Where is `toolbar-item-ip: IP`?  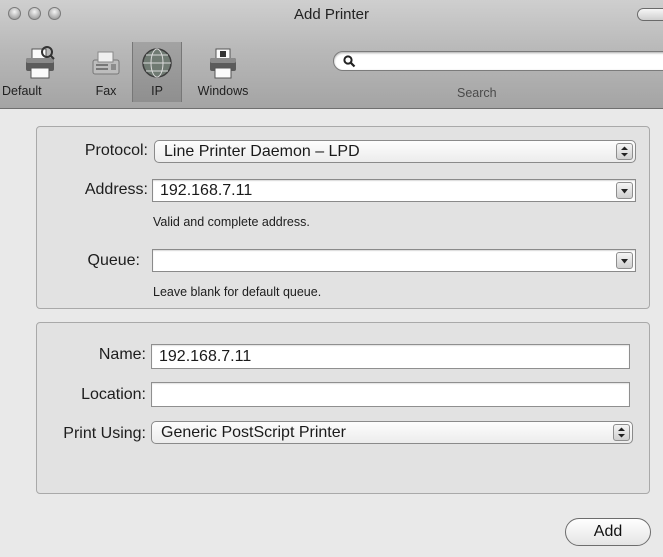 toolbar-item-ip: IP is located at coordinates (157, 72).